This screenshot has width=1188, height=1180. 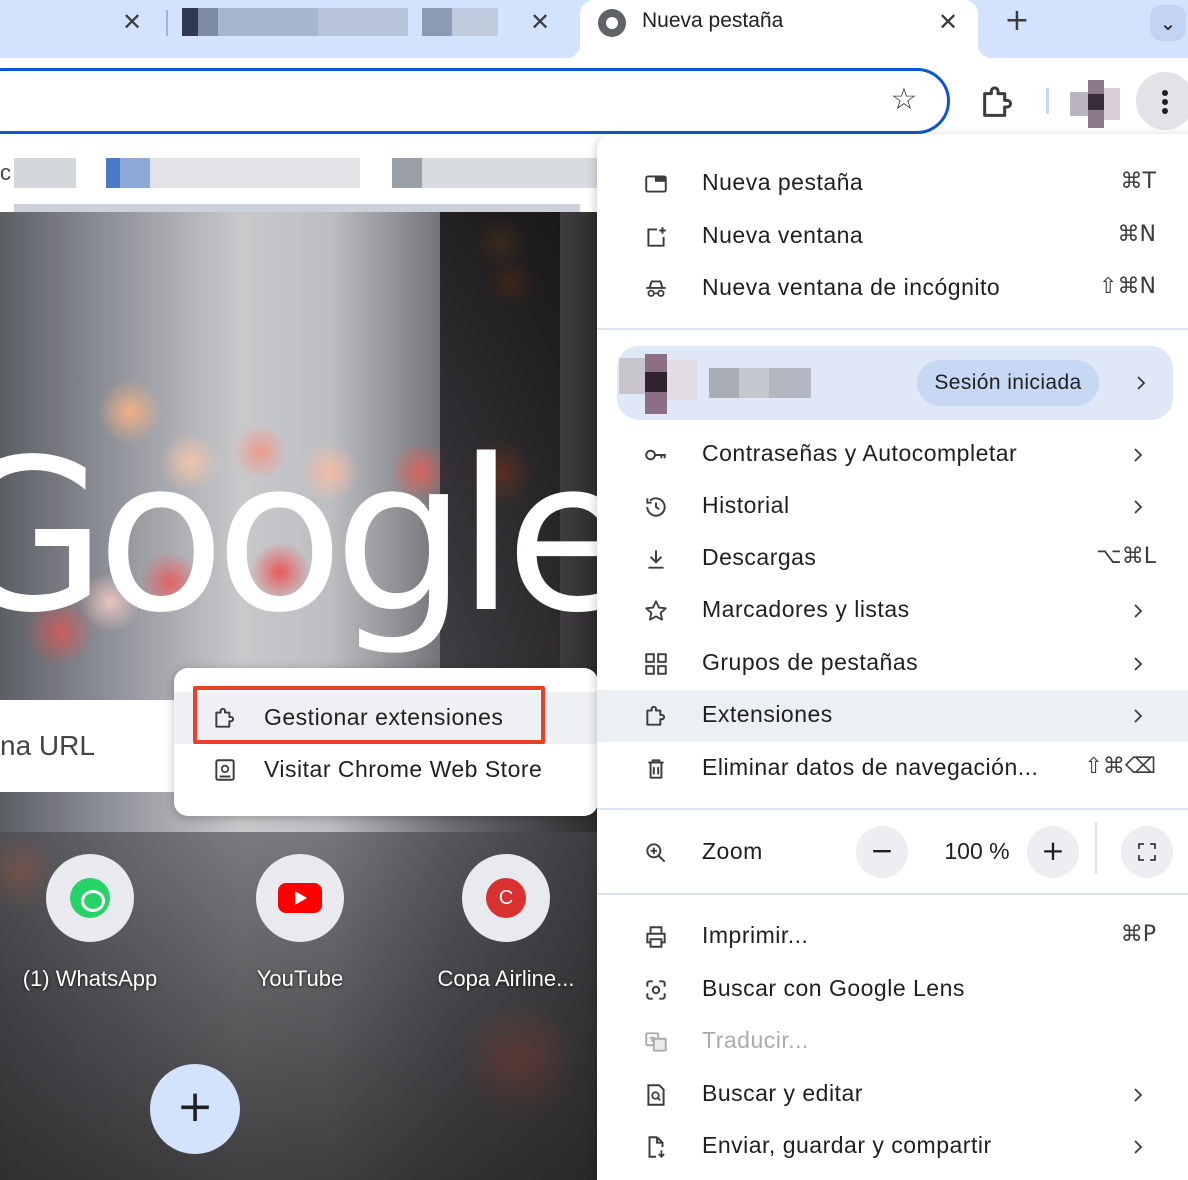 What do you see at coordinates (892, 1147) in the screenshot?
I see `menu-item-share: Enviar, guardar y compartir` at bounding box center [892, 1147].